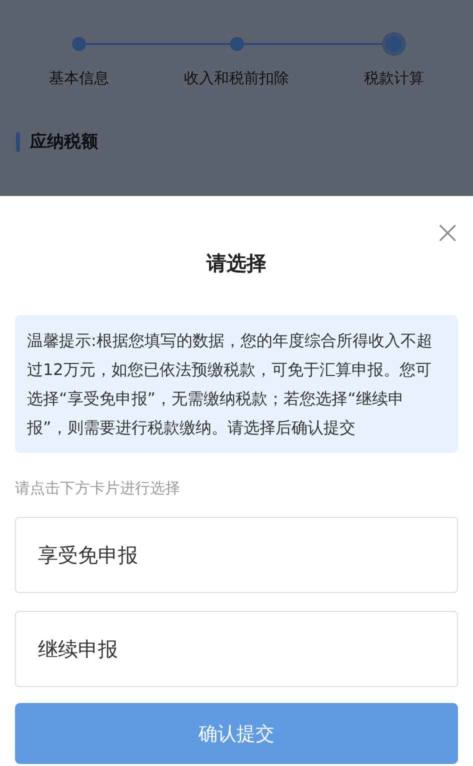 This screenshot has height=766, width=473. Describe the element at coordinates (236, 263) in the screenshot. I see `dialog-title: 请选择` at that location.